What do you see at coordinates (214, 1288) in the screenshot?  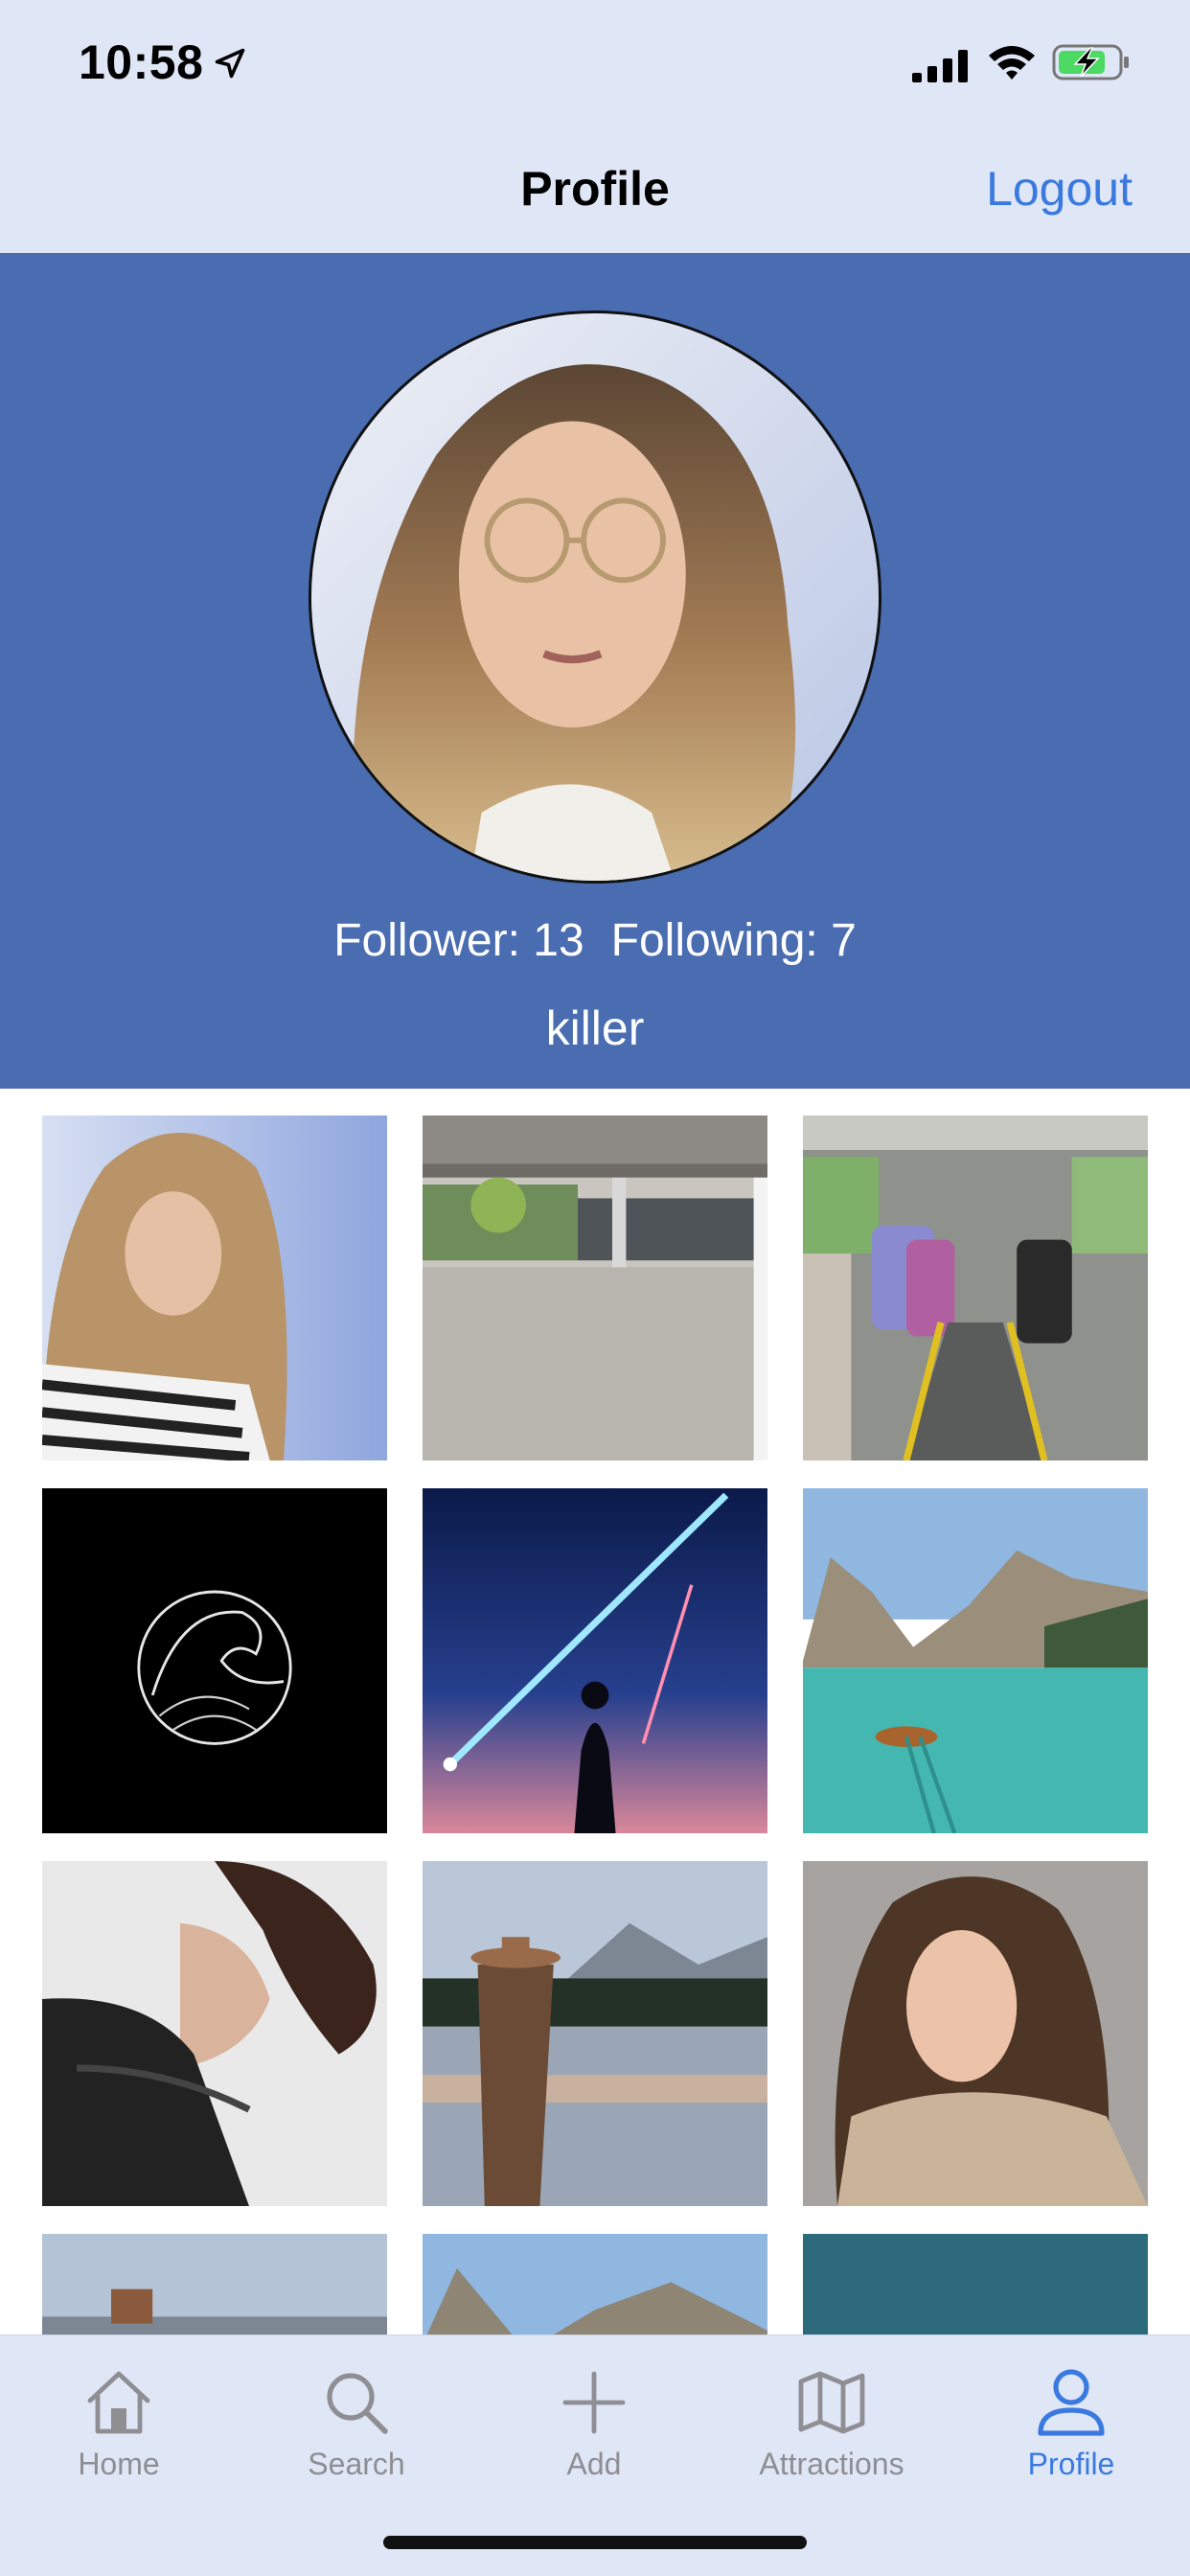 I see `photo-woman-glasses` at bounding box center [214, 1288].